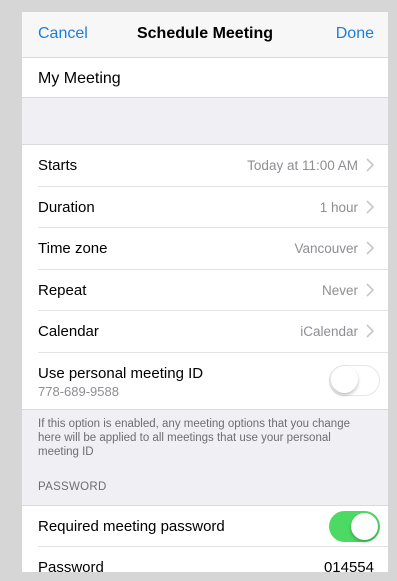 The image size is (397, 581). Describe the element at coordinates (71, 565) in the screenshot. I see `password-label: Password` at that location.